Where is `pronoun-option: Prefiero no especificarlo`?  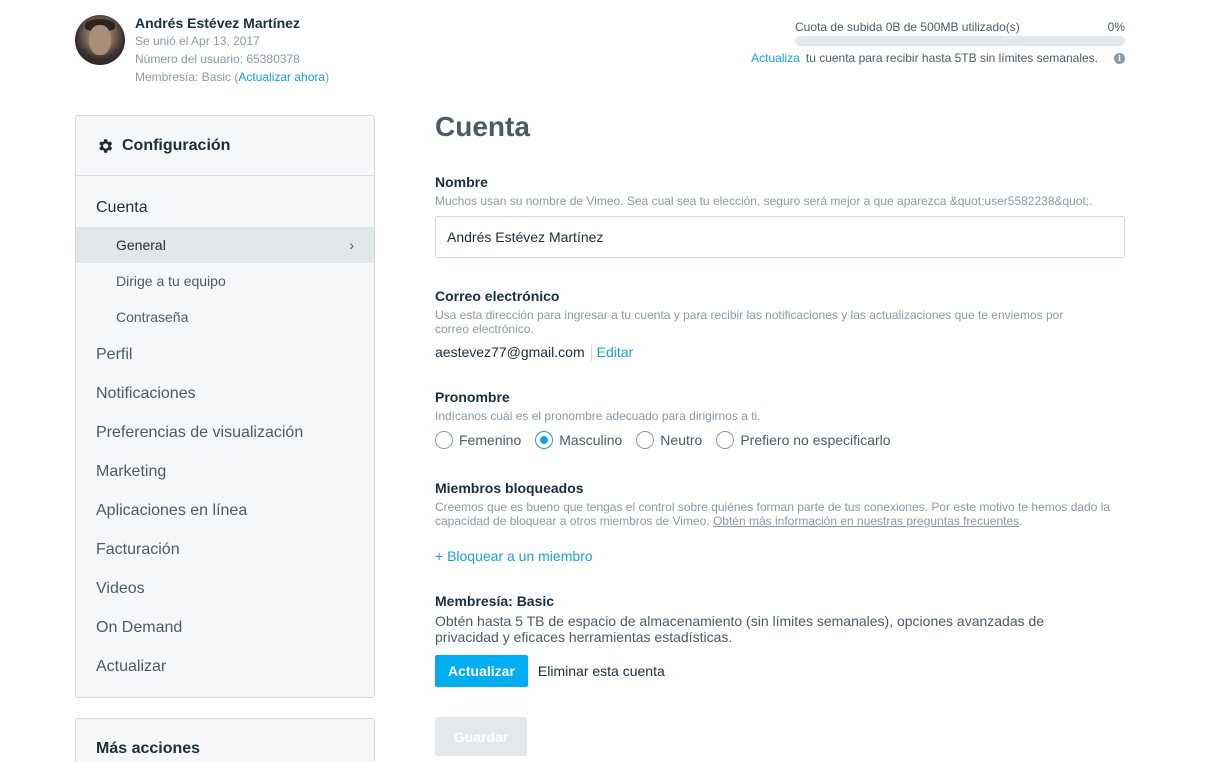 pronoun-option: Prefiero no especificarlo is located at coordinates (803, 440).